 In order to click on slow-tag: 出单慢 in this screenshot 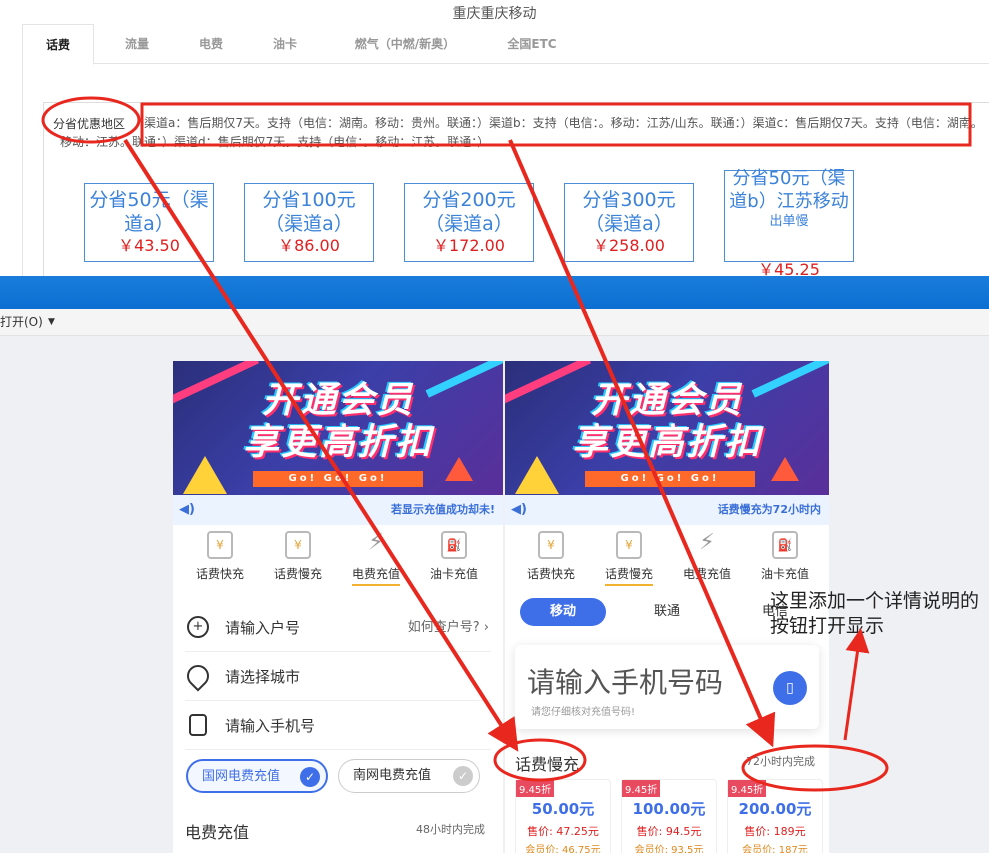, I will do `click(789, 221)`.